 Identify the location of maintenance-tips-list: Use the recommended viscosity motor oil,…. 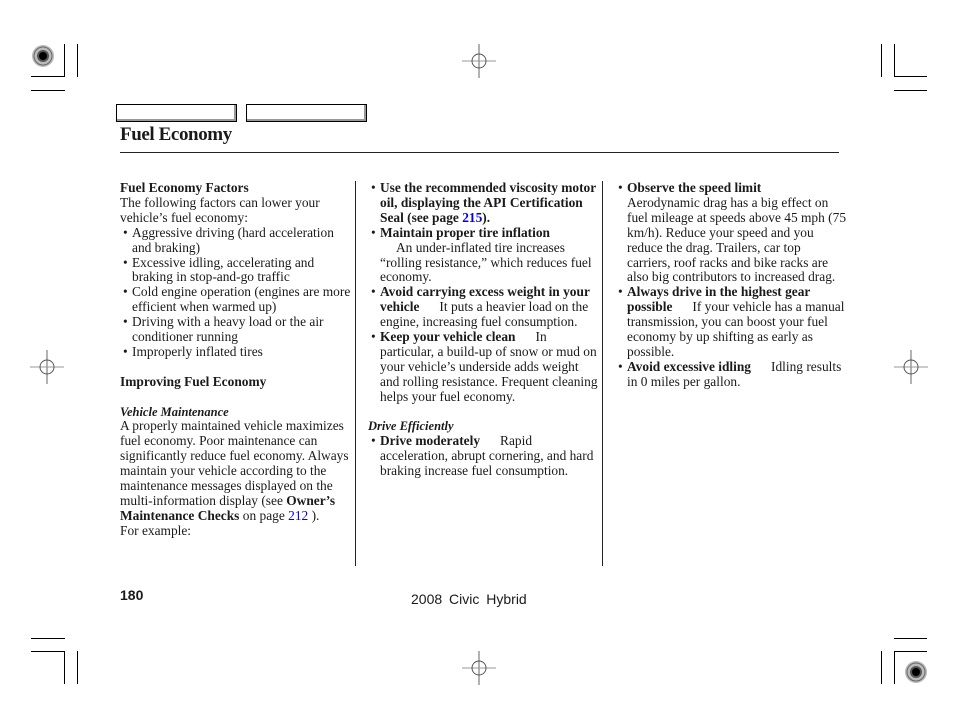
(484, 292).